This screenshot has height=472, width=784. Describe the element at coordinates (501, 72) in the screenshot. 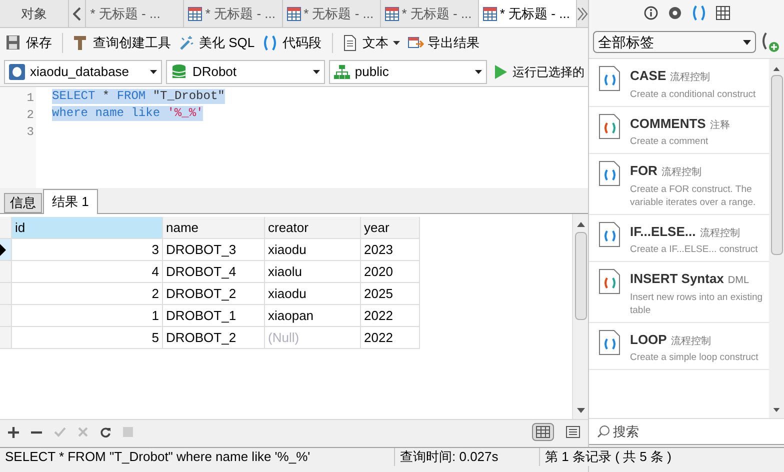

I see `play-icon` at that location.